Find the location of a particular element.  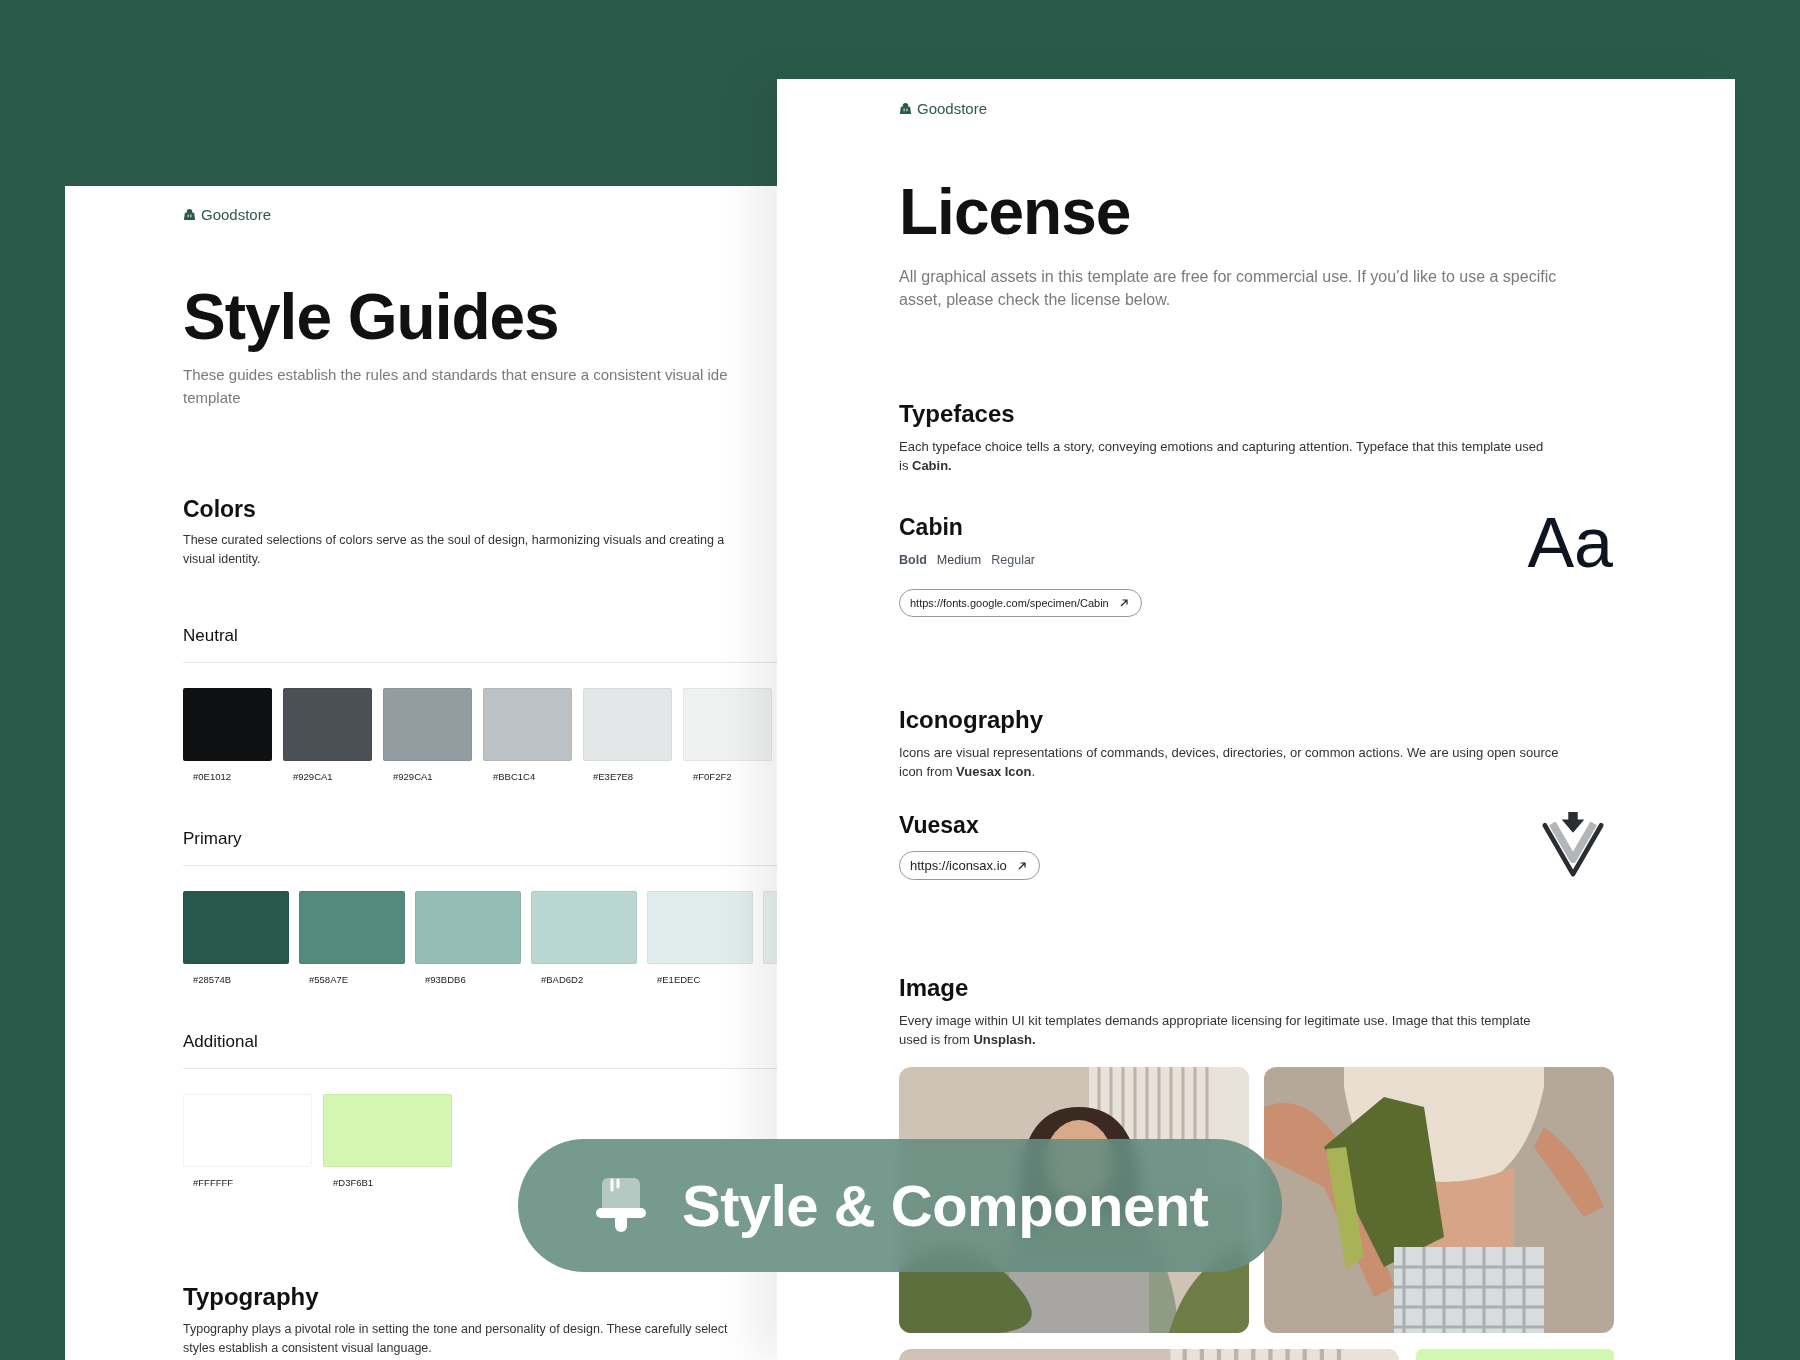

section-description: icon from Vuesax Icon. is located at coordinates (967, 772).